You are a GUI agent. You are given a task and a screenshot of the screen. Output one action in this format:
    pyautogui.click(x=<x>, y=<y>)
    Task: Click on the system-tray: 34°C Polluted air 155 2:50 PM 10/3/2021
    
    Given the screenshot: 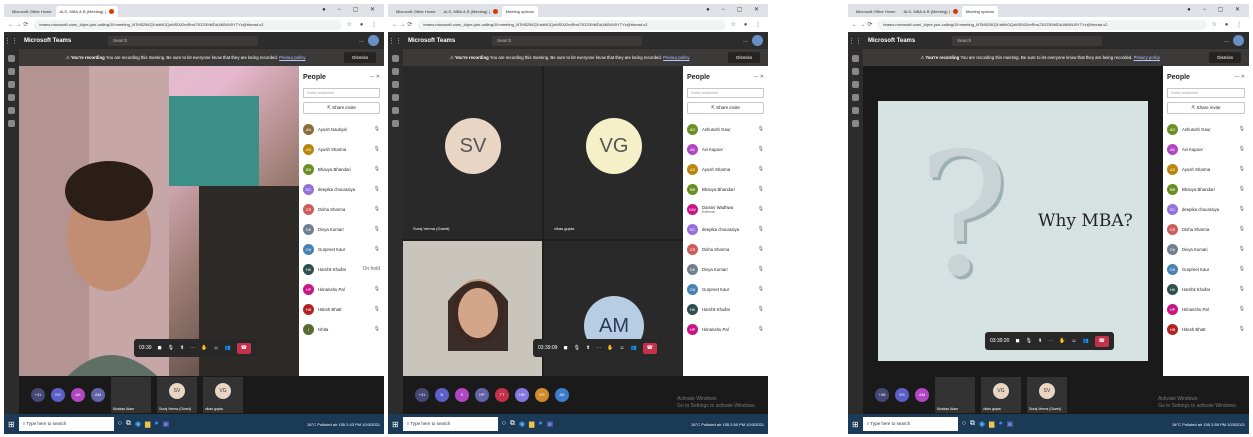 What is the action you would take?
    pyautogui.click(x=729, y=424)
    